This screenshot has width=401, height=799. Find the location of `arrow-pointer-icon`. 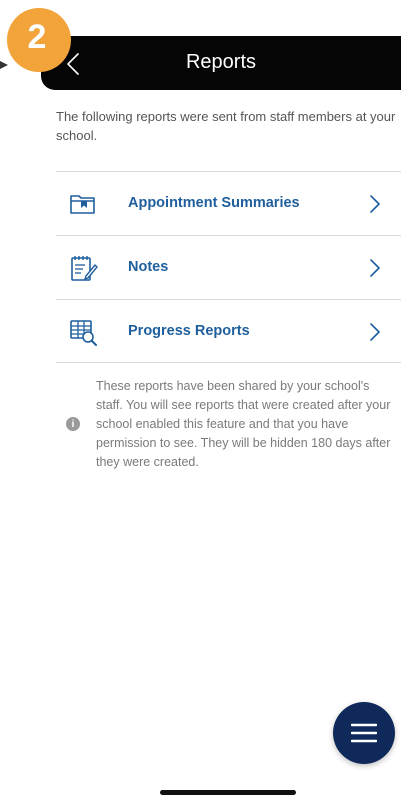

arrow-pointer-icon is located at coordinates (4, 65).